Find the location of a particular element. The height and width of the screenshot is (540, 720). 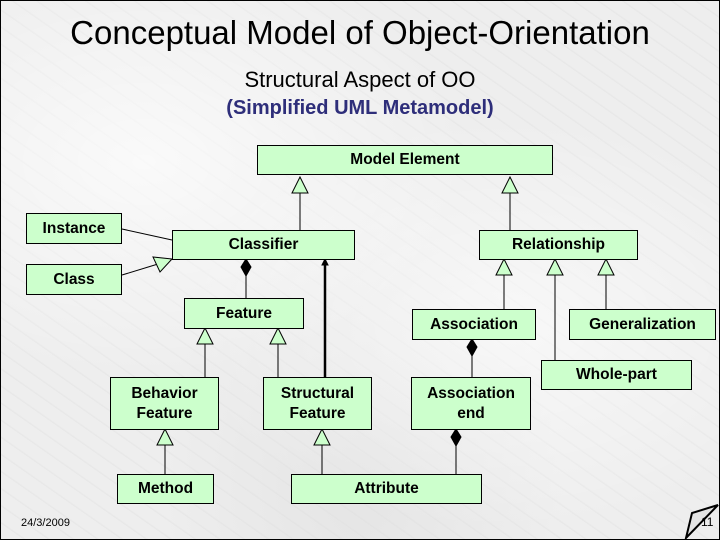

node-feature: Feature is located at coordinates (244, 313).